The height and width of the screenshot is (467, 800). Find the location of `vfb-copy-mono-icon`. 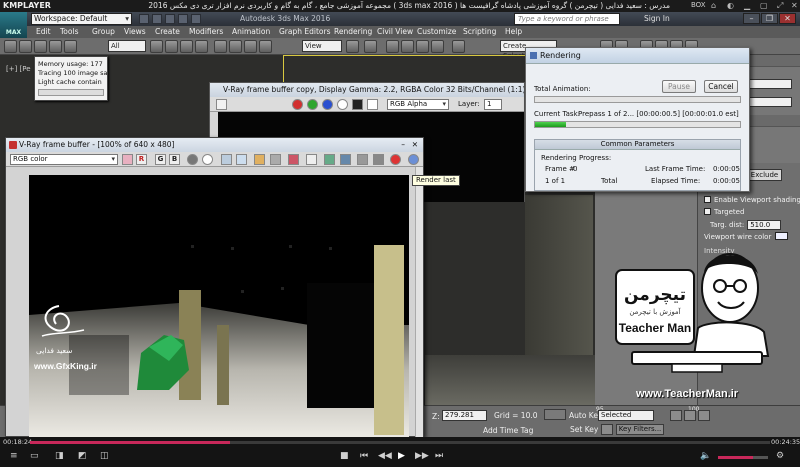

vfb-copy-mono-icon is located at coordinates (357, 104).